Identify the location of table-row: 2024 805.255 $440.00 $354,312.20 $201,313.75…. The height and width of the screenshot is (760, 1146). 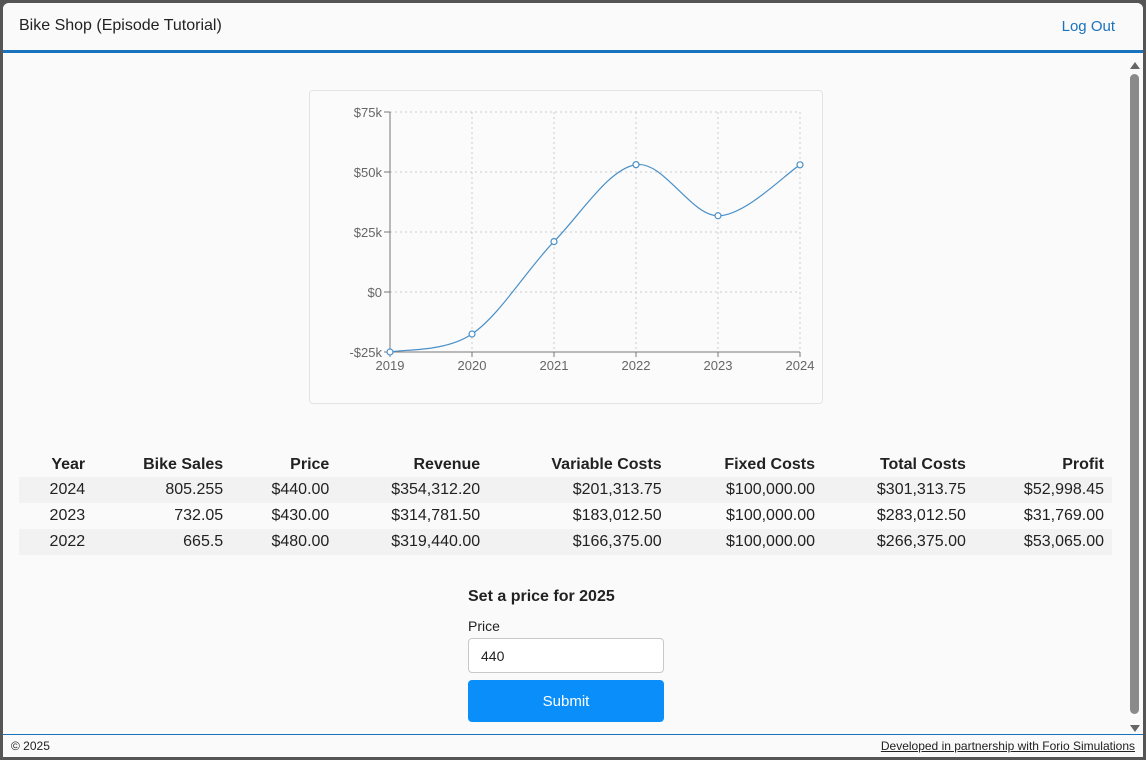
(565, 490).